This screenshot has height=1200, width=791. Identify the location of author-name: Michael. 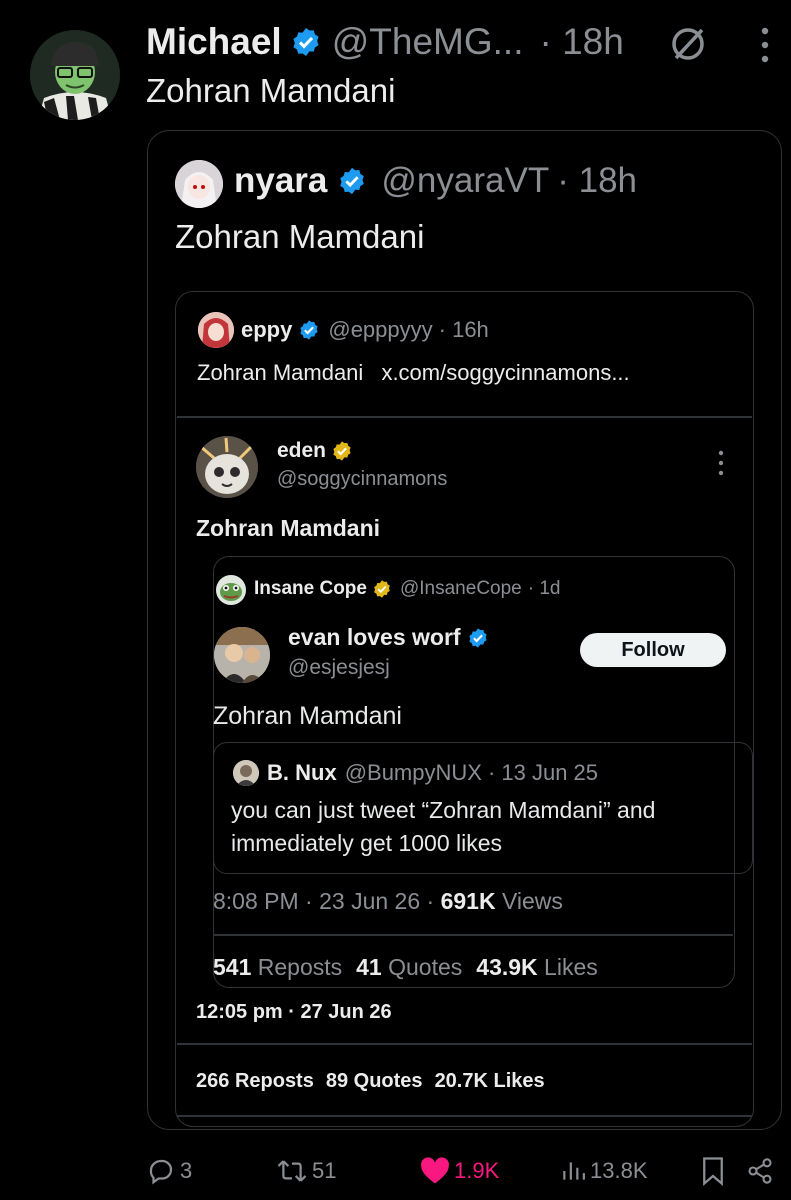
(214, 42).